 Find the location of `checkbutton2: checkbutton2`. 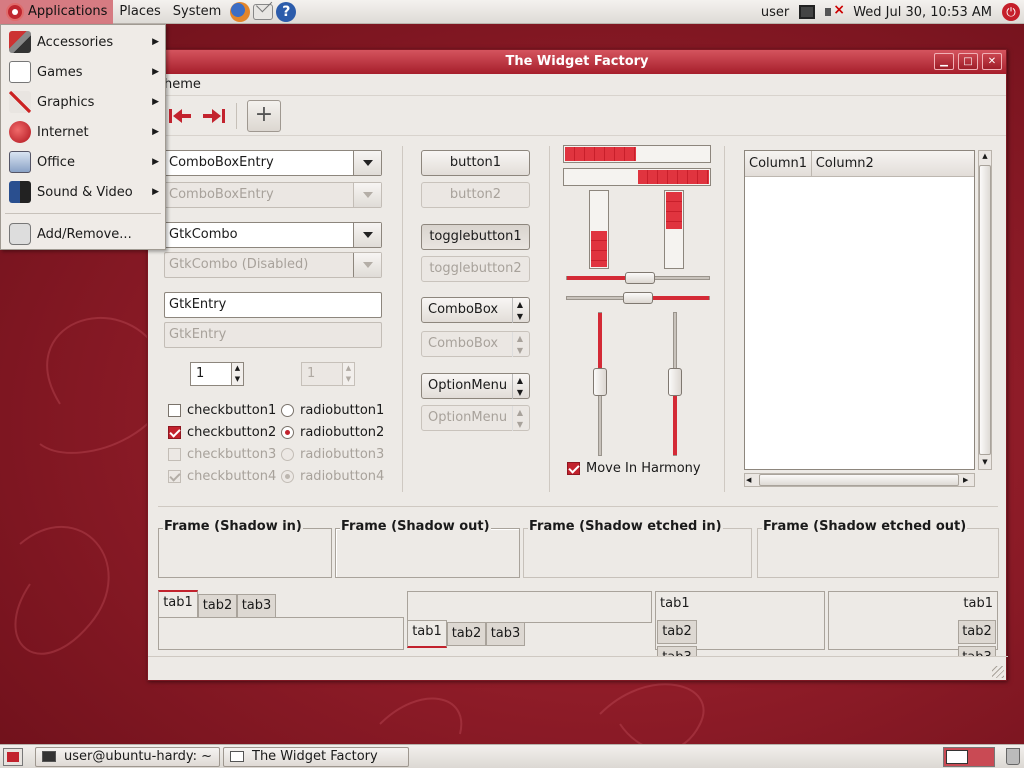

checkbutton2: checkbutton2 is located at coordinates (222, 432).